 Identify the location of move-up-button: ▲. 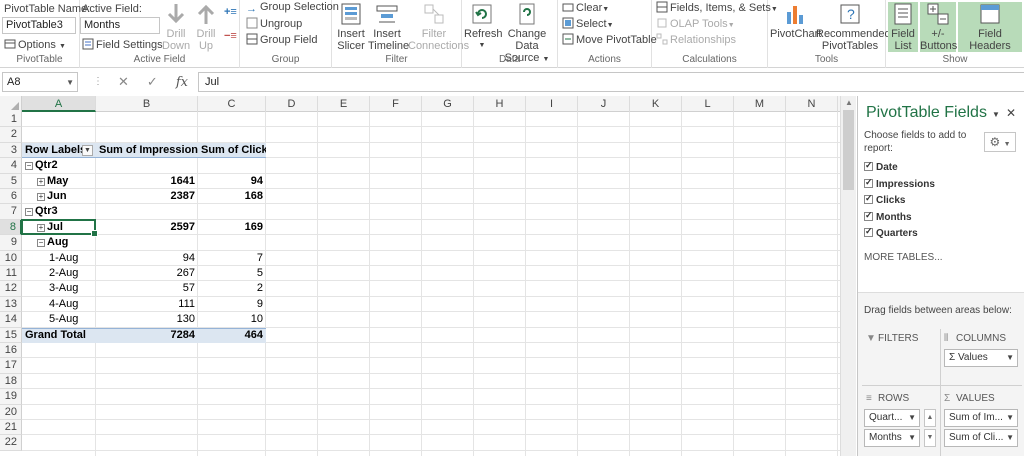
(930, 418).